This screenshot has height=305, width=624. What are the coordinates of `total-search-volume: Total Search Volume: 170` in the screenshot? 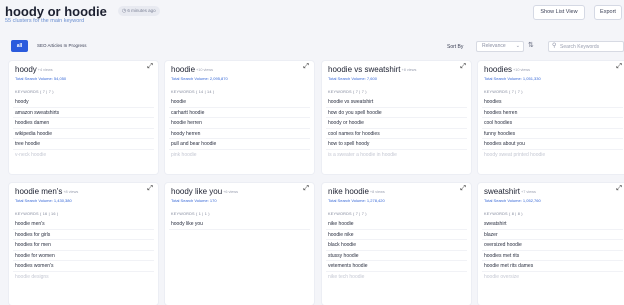 It's located at (194, 200).